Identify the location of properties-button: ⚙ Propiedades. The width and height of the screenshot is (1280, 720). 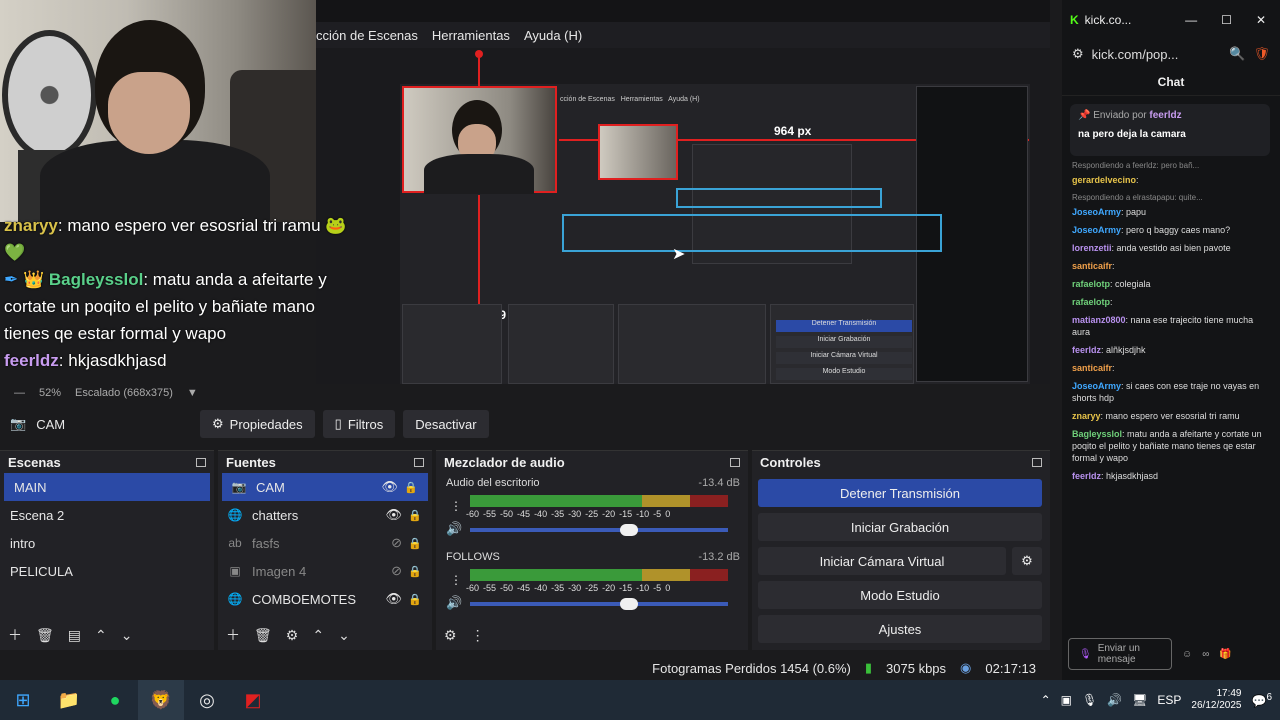
(257, 424).